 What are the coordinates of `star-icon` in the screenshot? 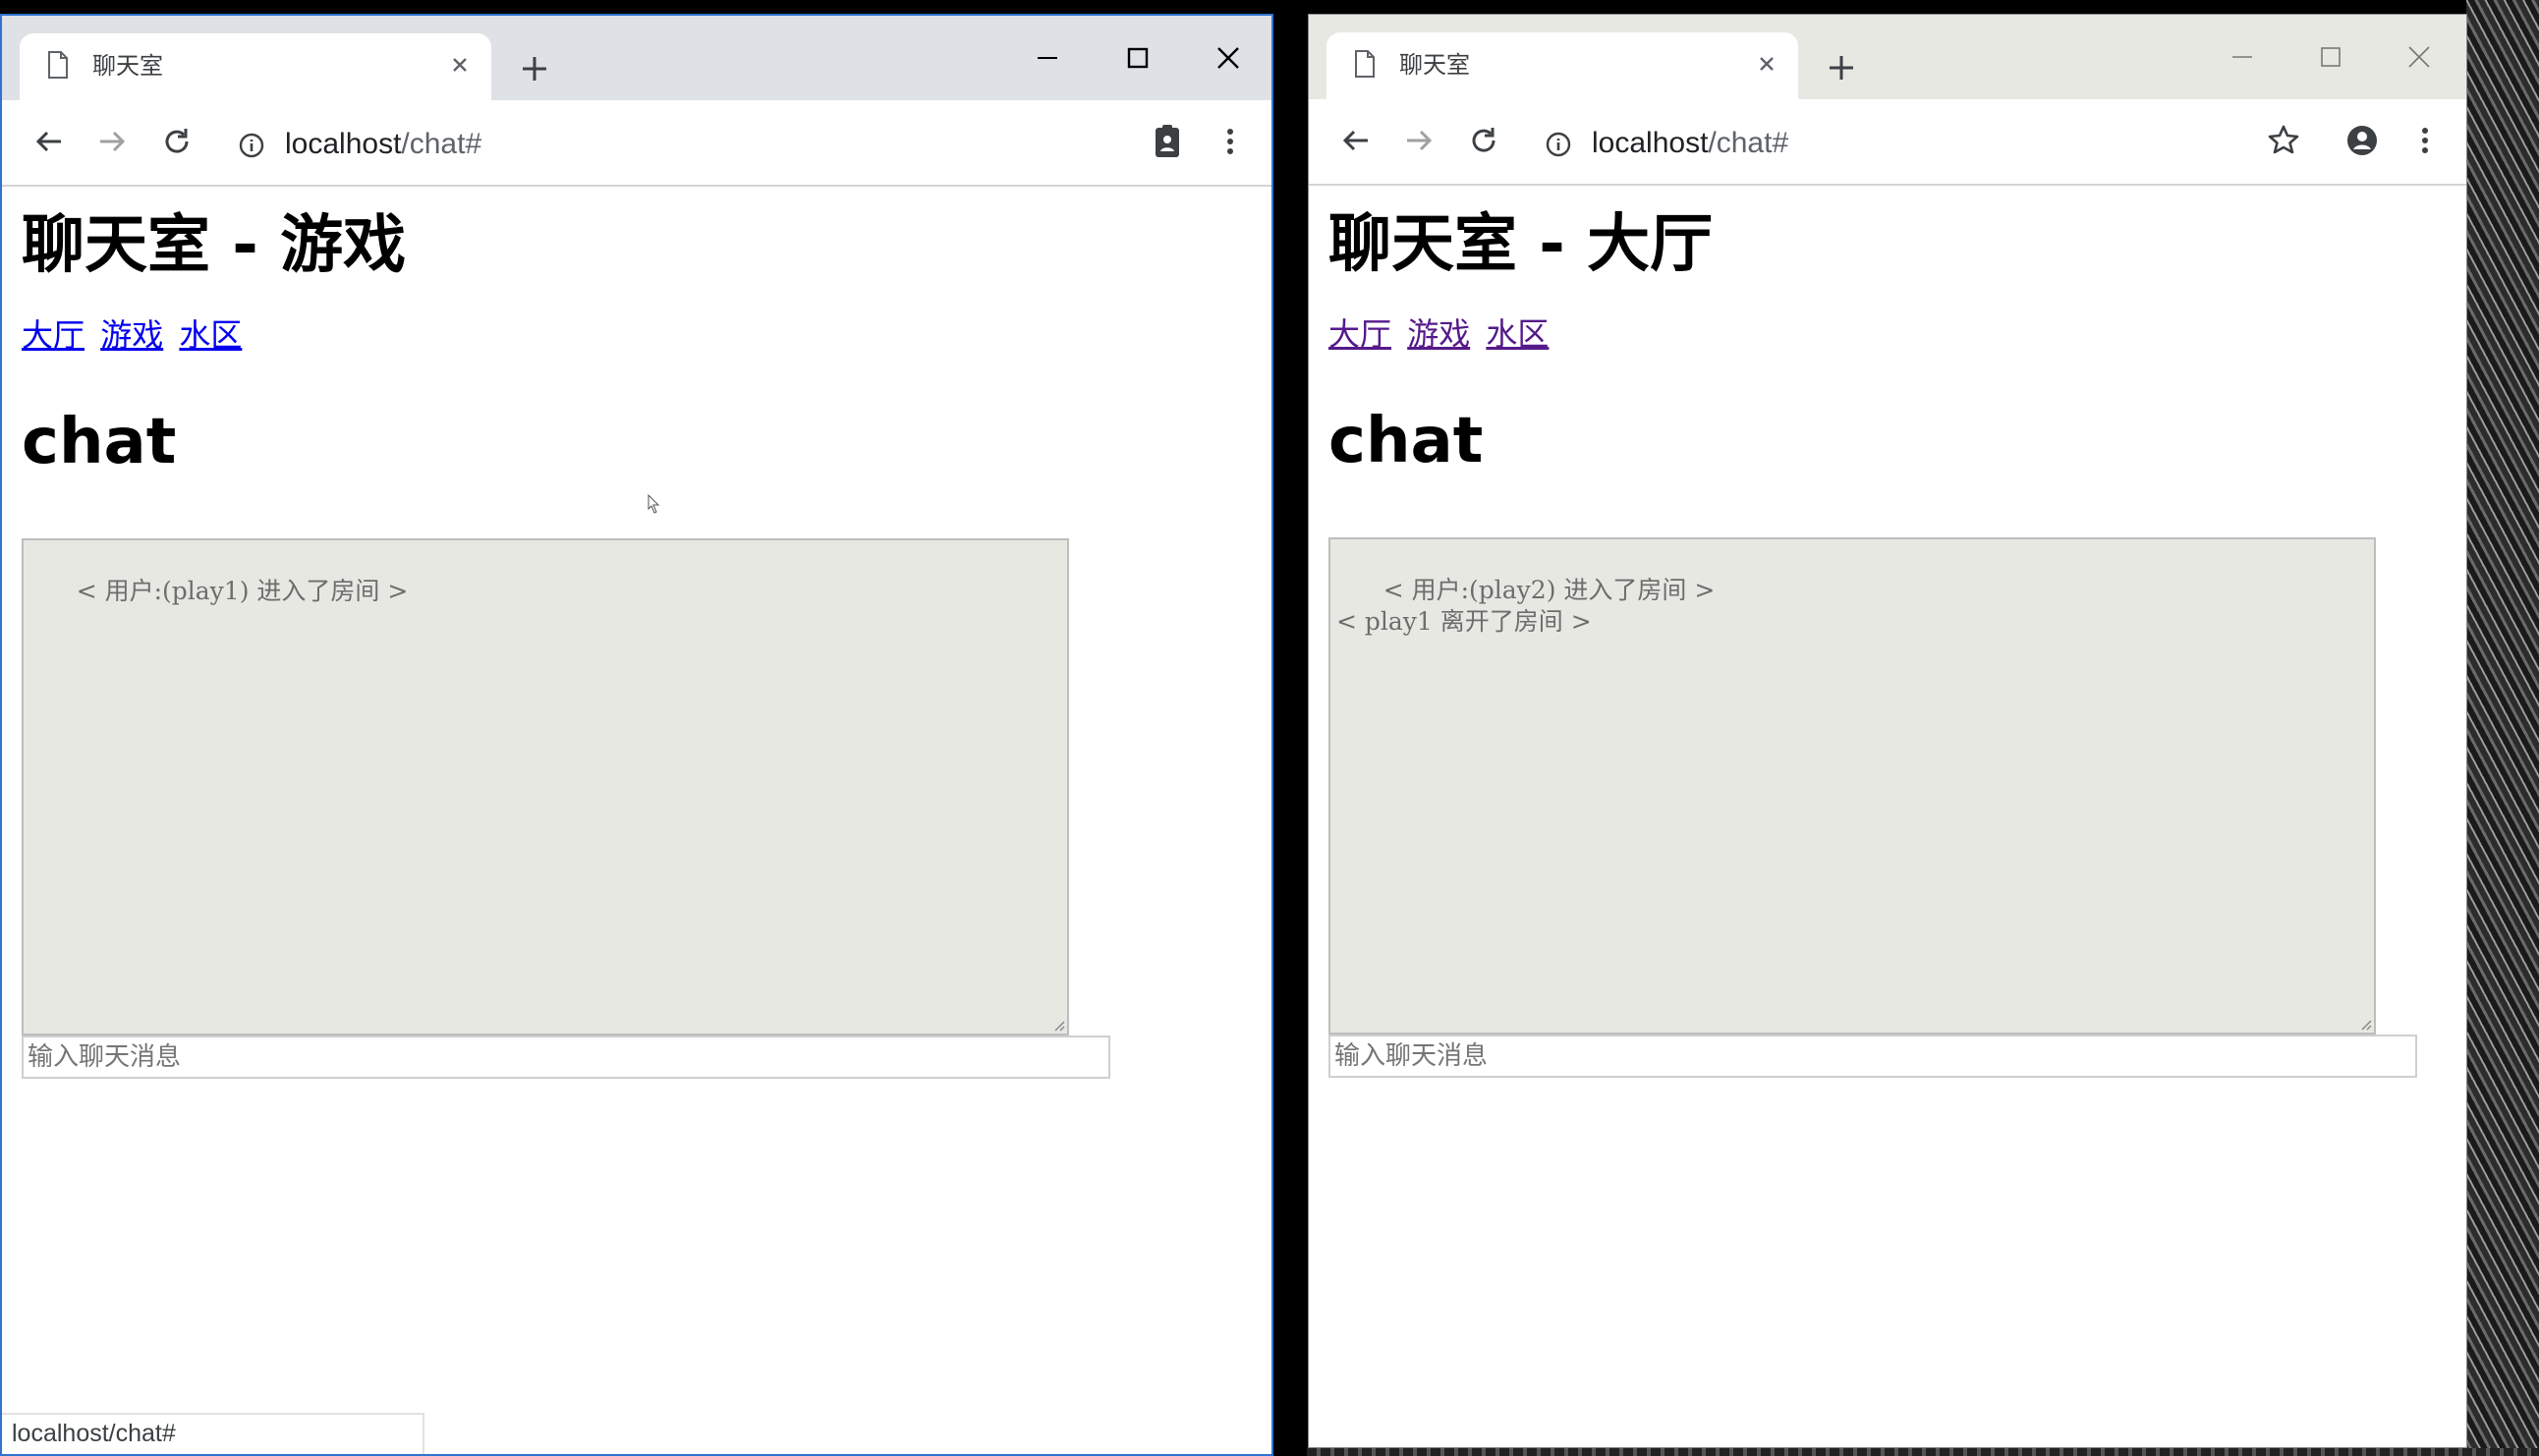 It's located at (2283, 140).